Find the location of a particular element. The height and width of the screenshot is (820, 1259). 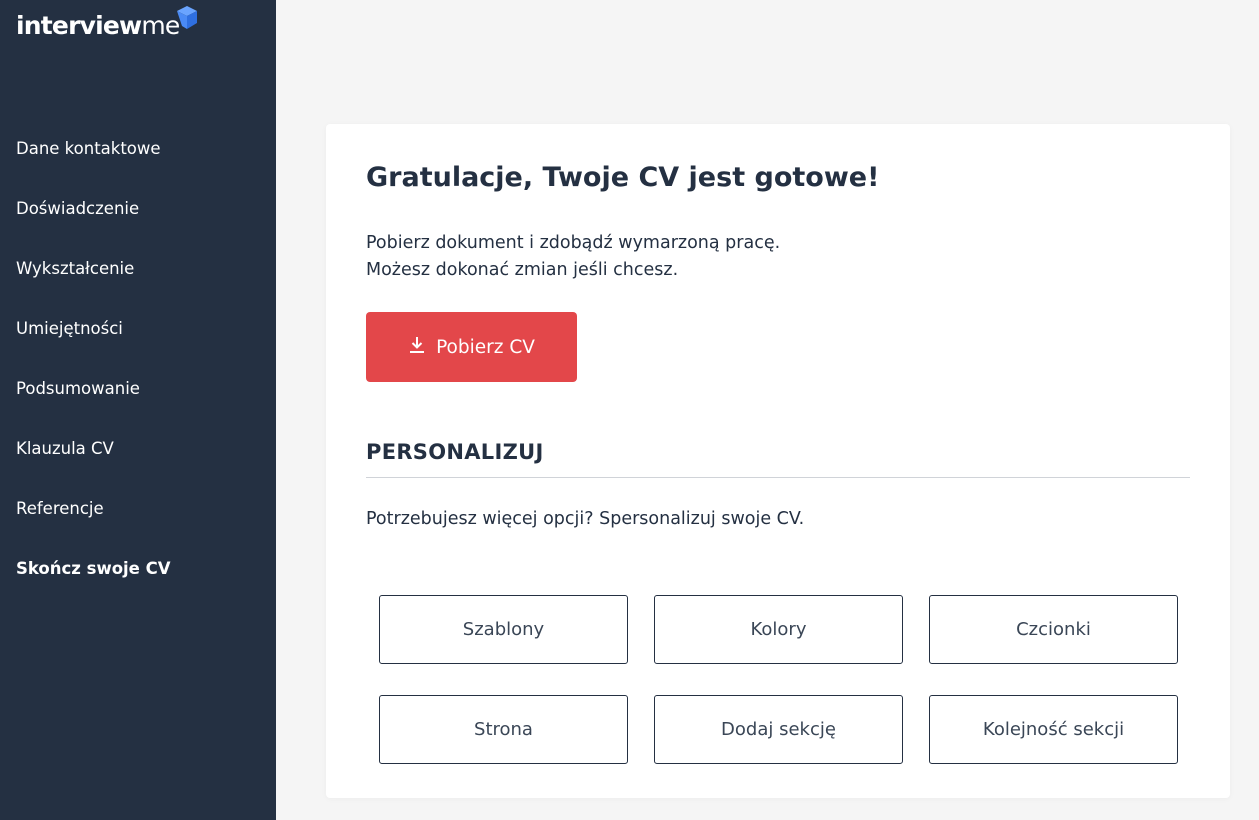

colors-button: Kolory is located at coordinates (778, 629).